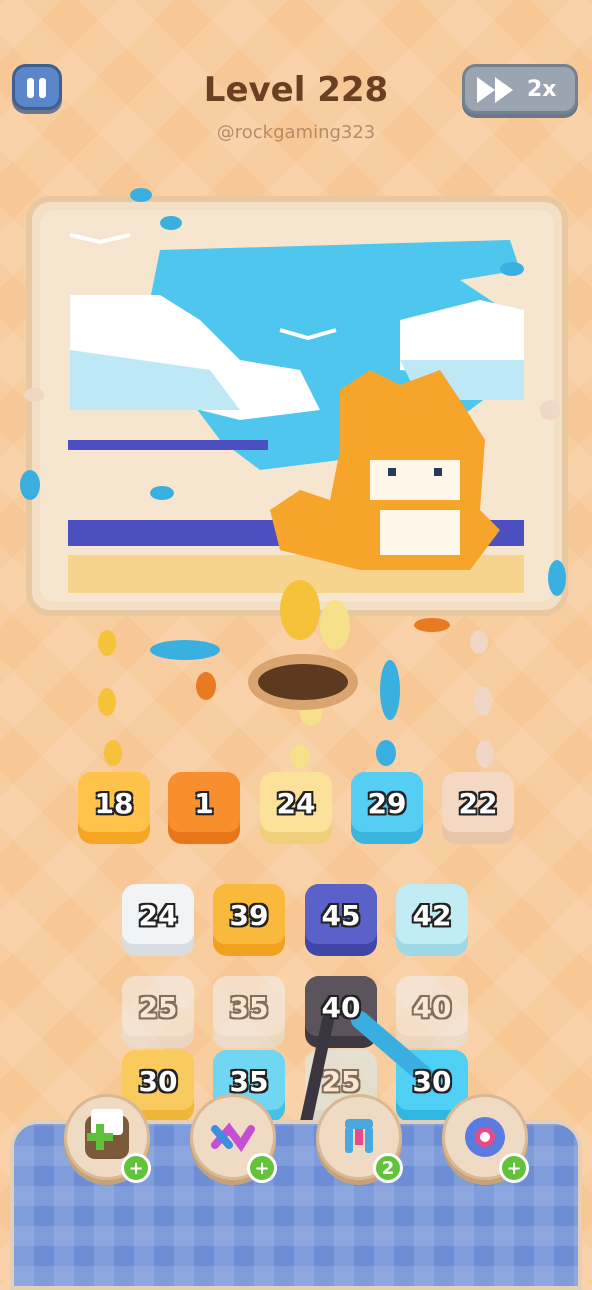 This screenshot has width=592, height=1290. I want to click on grid-box-locked: 35, so click(249, 1012).